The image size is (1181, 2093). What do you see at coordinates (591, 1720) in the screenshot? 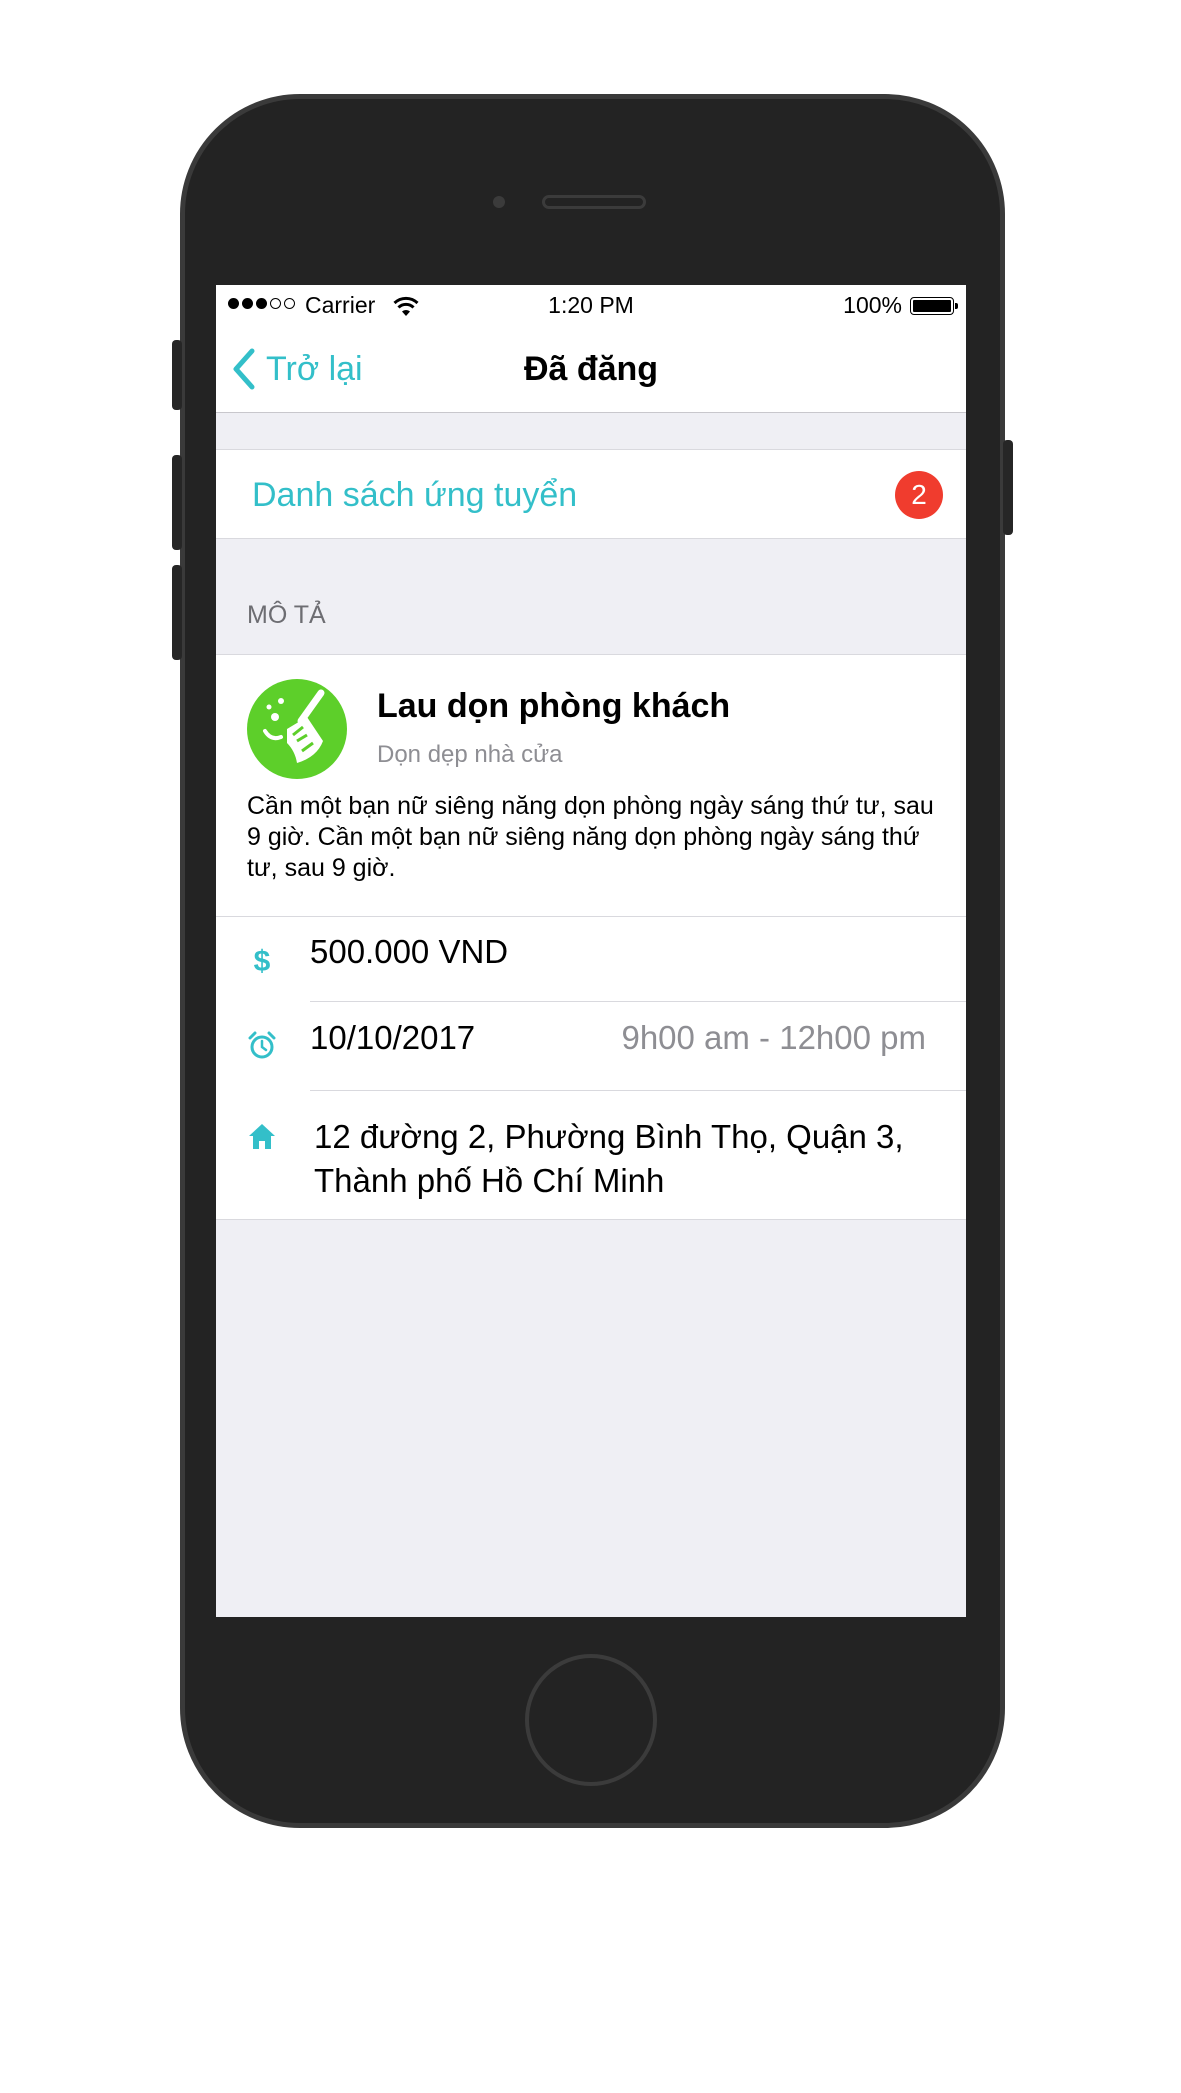
I see `home-button` at bounding box center [591, 1720].